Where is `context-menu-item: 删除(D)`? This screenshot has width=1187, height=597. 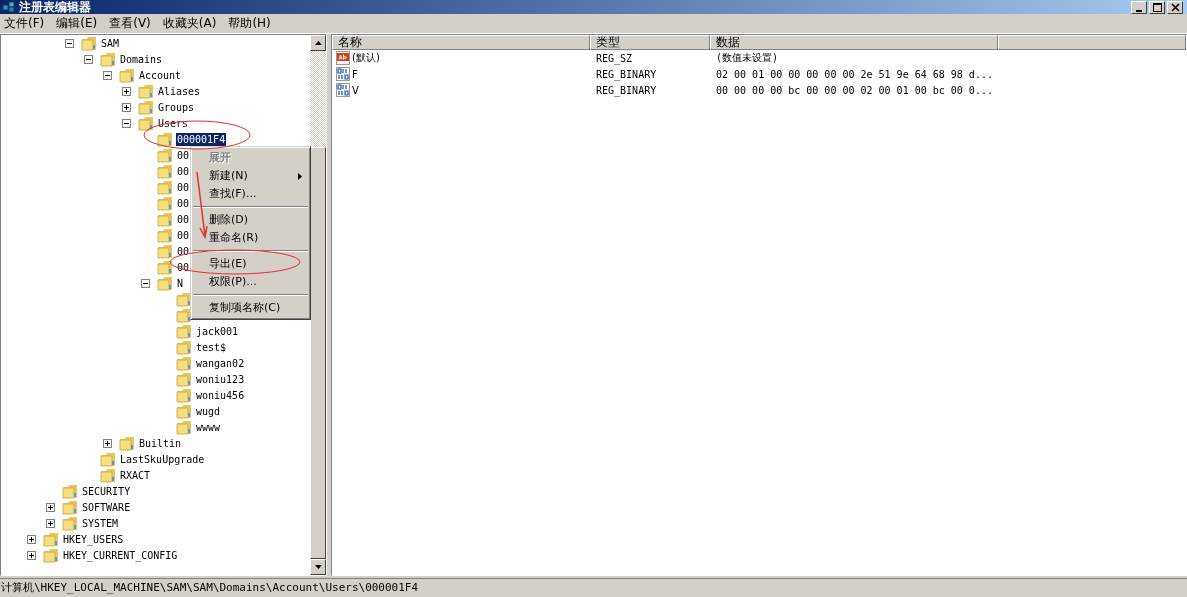 context-menu-item: 删除(D) is located at coordinates (250, 220).